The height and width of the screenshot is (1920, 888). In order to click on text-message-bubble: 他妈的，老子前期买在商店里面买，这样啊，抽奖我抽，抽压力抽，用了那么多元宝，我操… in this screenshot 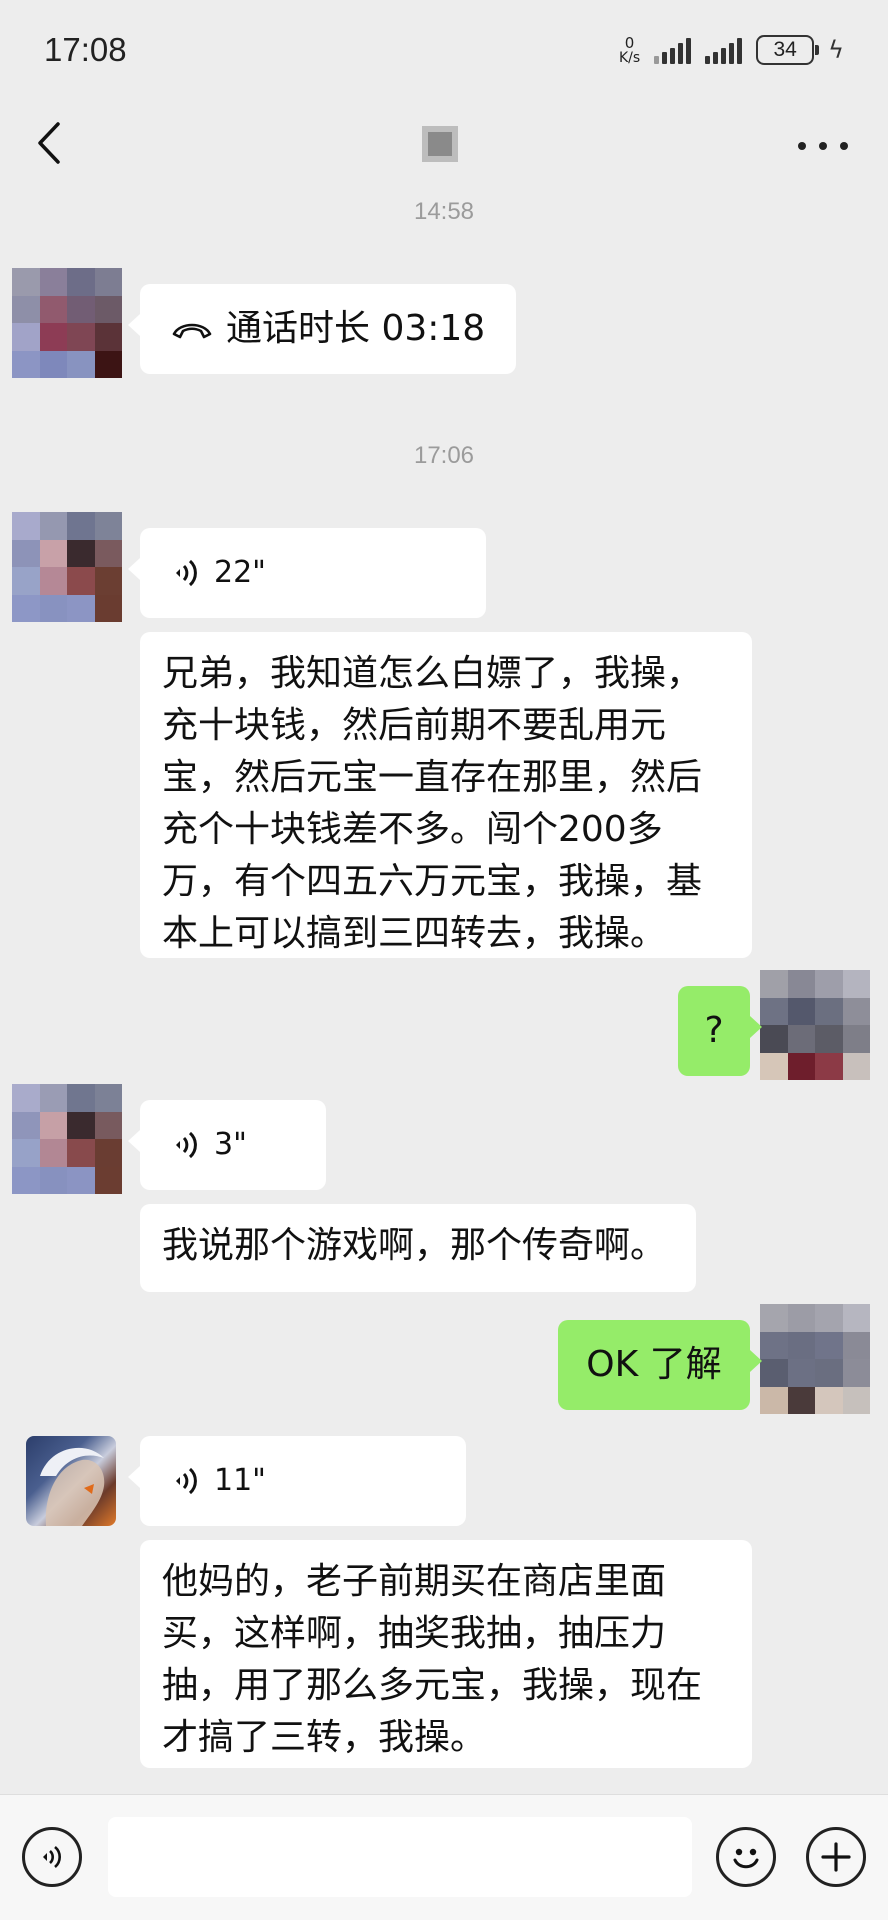, I will do `click(446, 1654)`.